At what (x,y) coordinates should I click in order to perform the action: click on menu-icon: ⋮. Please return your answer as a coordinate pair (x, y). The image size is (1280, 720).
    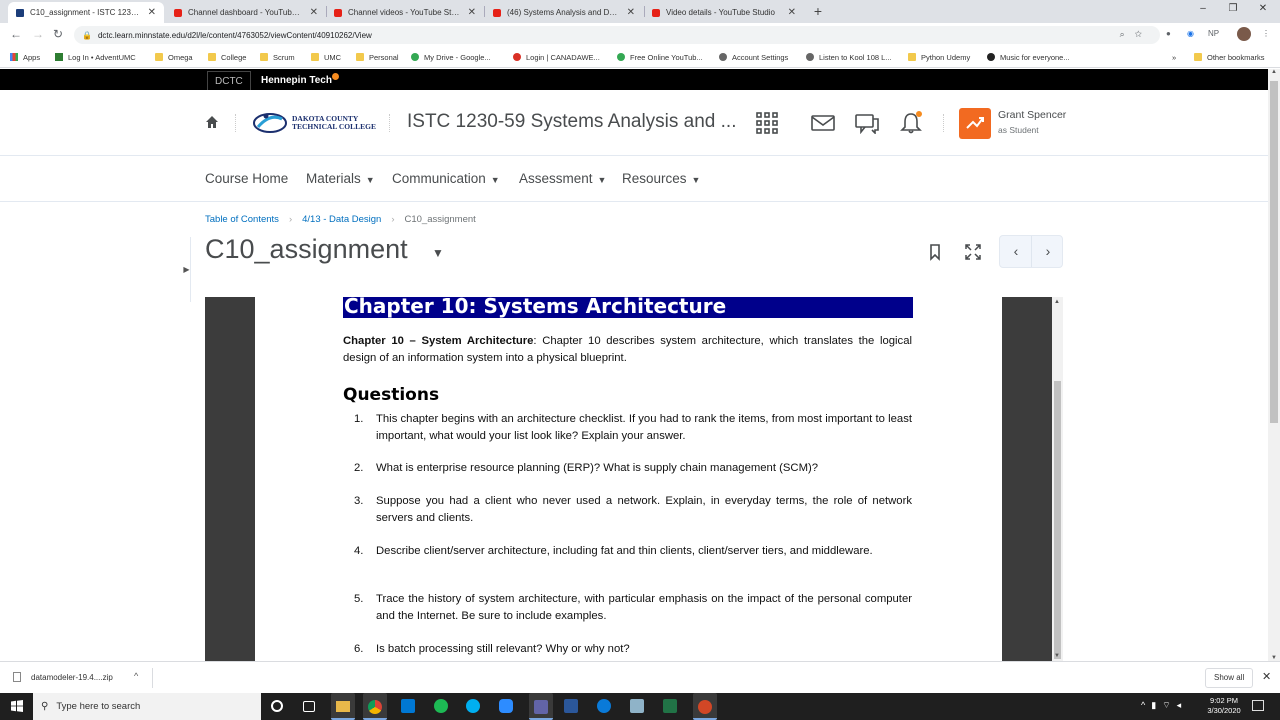
    Looking at the image, I should click on (1266, 33).